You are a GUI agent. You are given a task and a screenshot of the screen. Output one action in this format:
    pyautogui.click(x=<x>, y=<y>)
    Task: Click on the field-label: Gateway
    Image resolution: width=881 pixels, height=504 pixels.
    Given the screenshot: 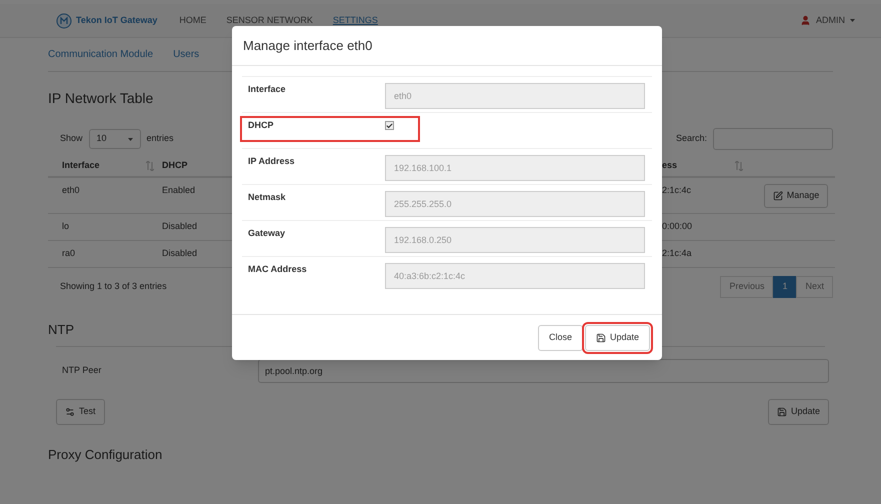 What is the action you would take?
    pyautogui.click(x=267, y=233)
    